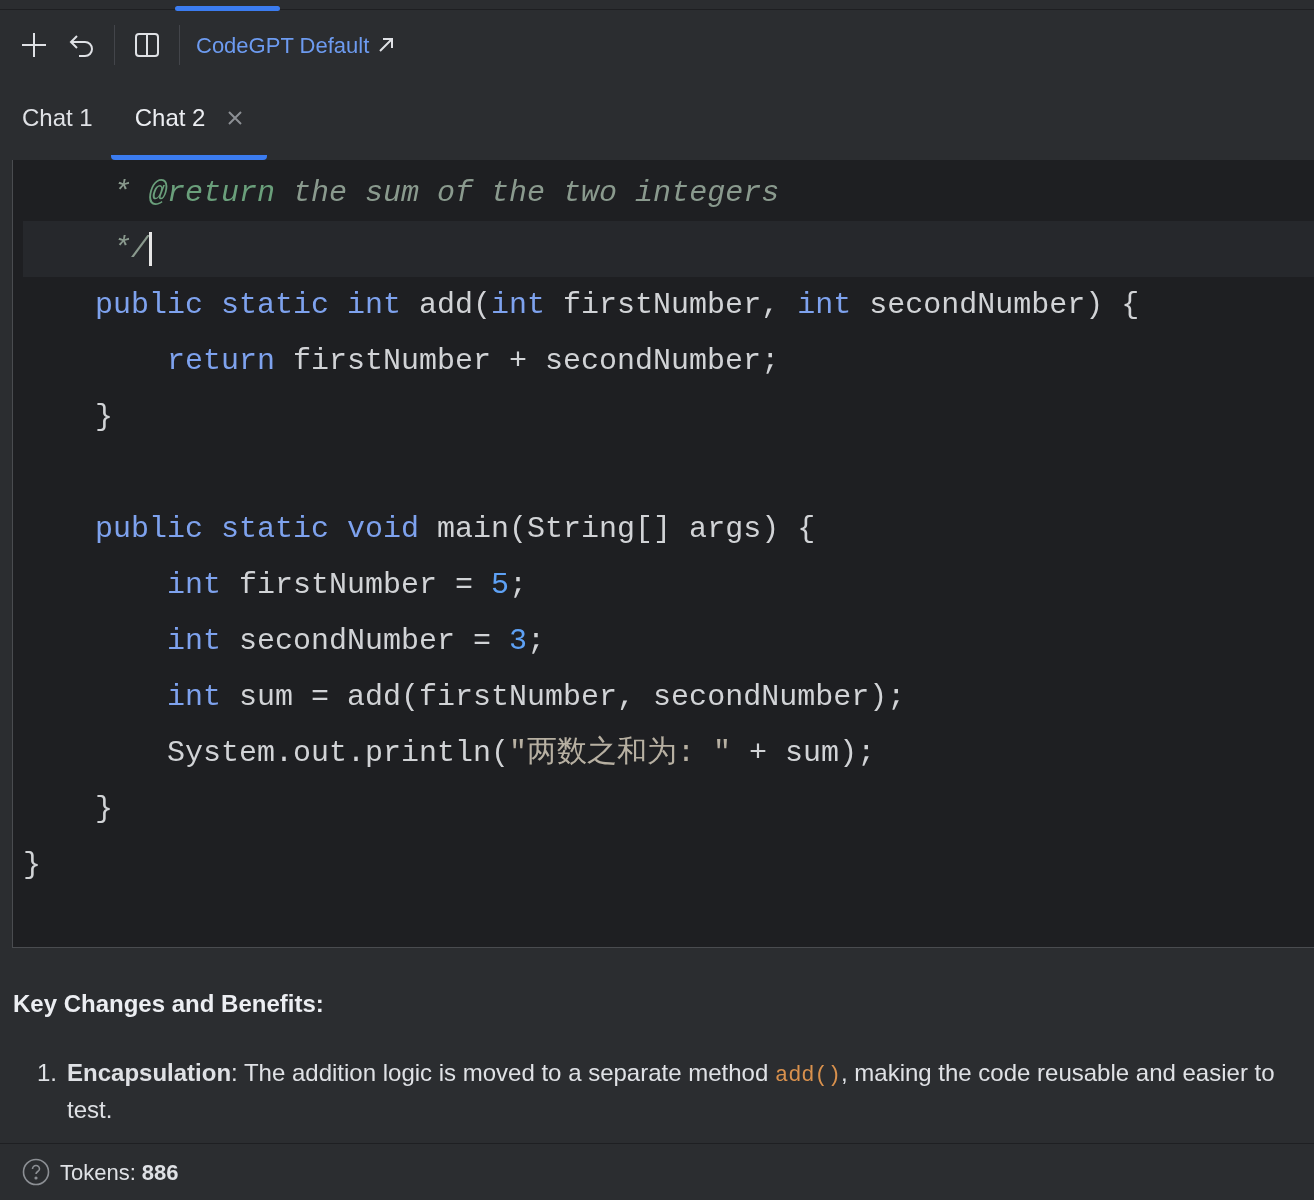 This screenshot has width=1314, height=1200. I want to click on code-line: int sum = add(firstNumber, secondNumber);, so click(536, 697).